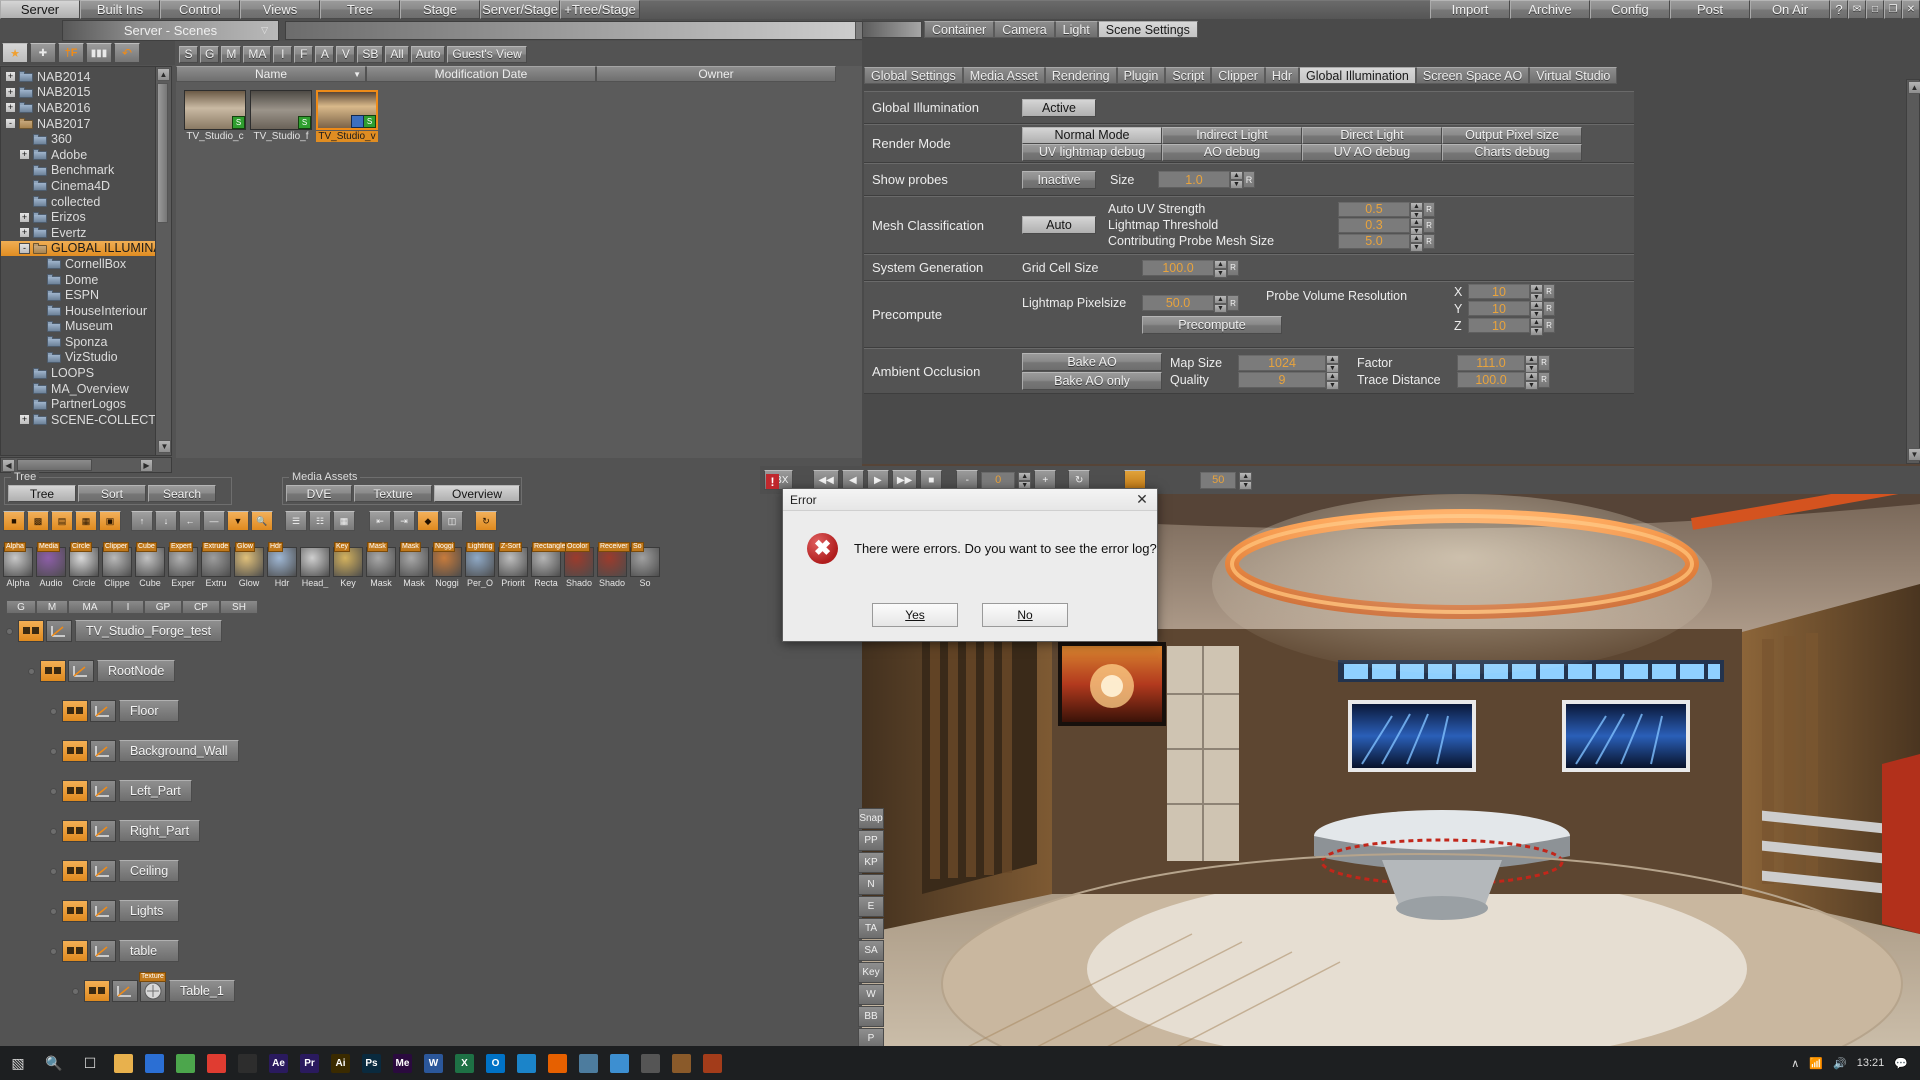 Image resolution: width=1920 pixels, height=1080 pixels. What do you see at coordinates (871, 818) in the screenshot?
I see `side-key-snap: Snap` at bounding box center [871, 818].